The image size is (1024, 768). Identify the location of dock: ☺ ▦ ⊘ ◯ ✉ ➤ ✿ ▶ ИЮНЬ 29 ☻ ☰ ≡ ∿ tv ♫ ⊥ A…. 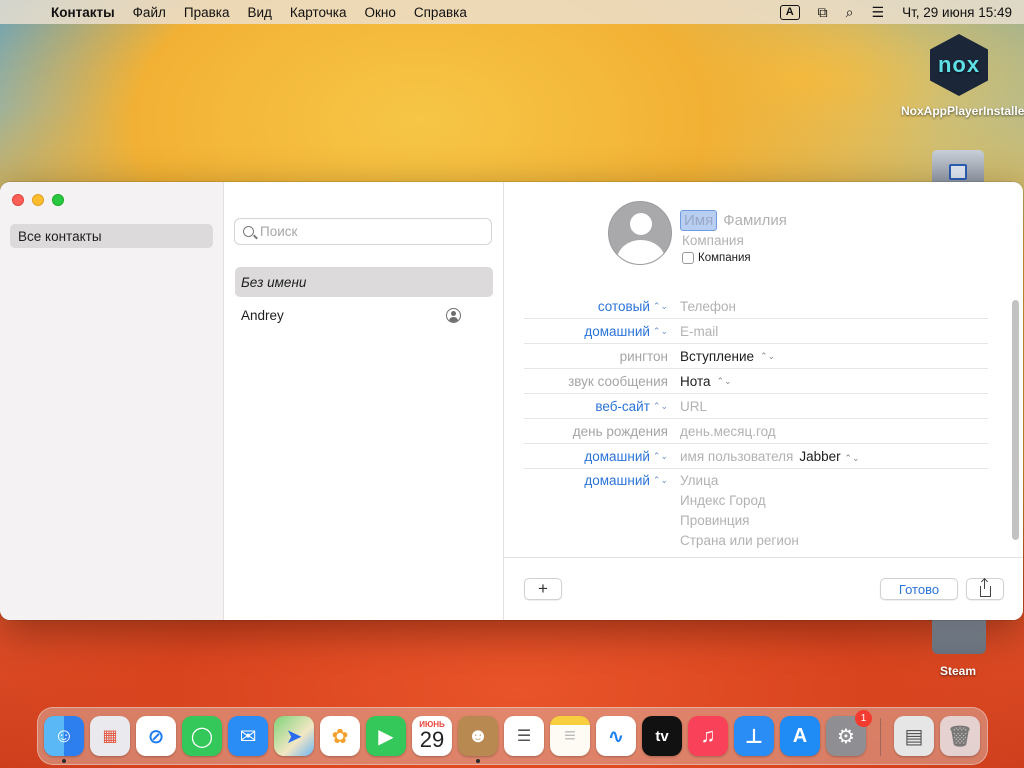
(512, 736).